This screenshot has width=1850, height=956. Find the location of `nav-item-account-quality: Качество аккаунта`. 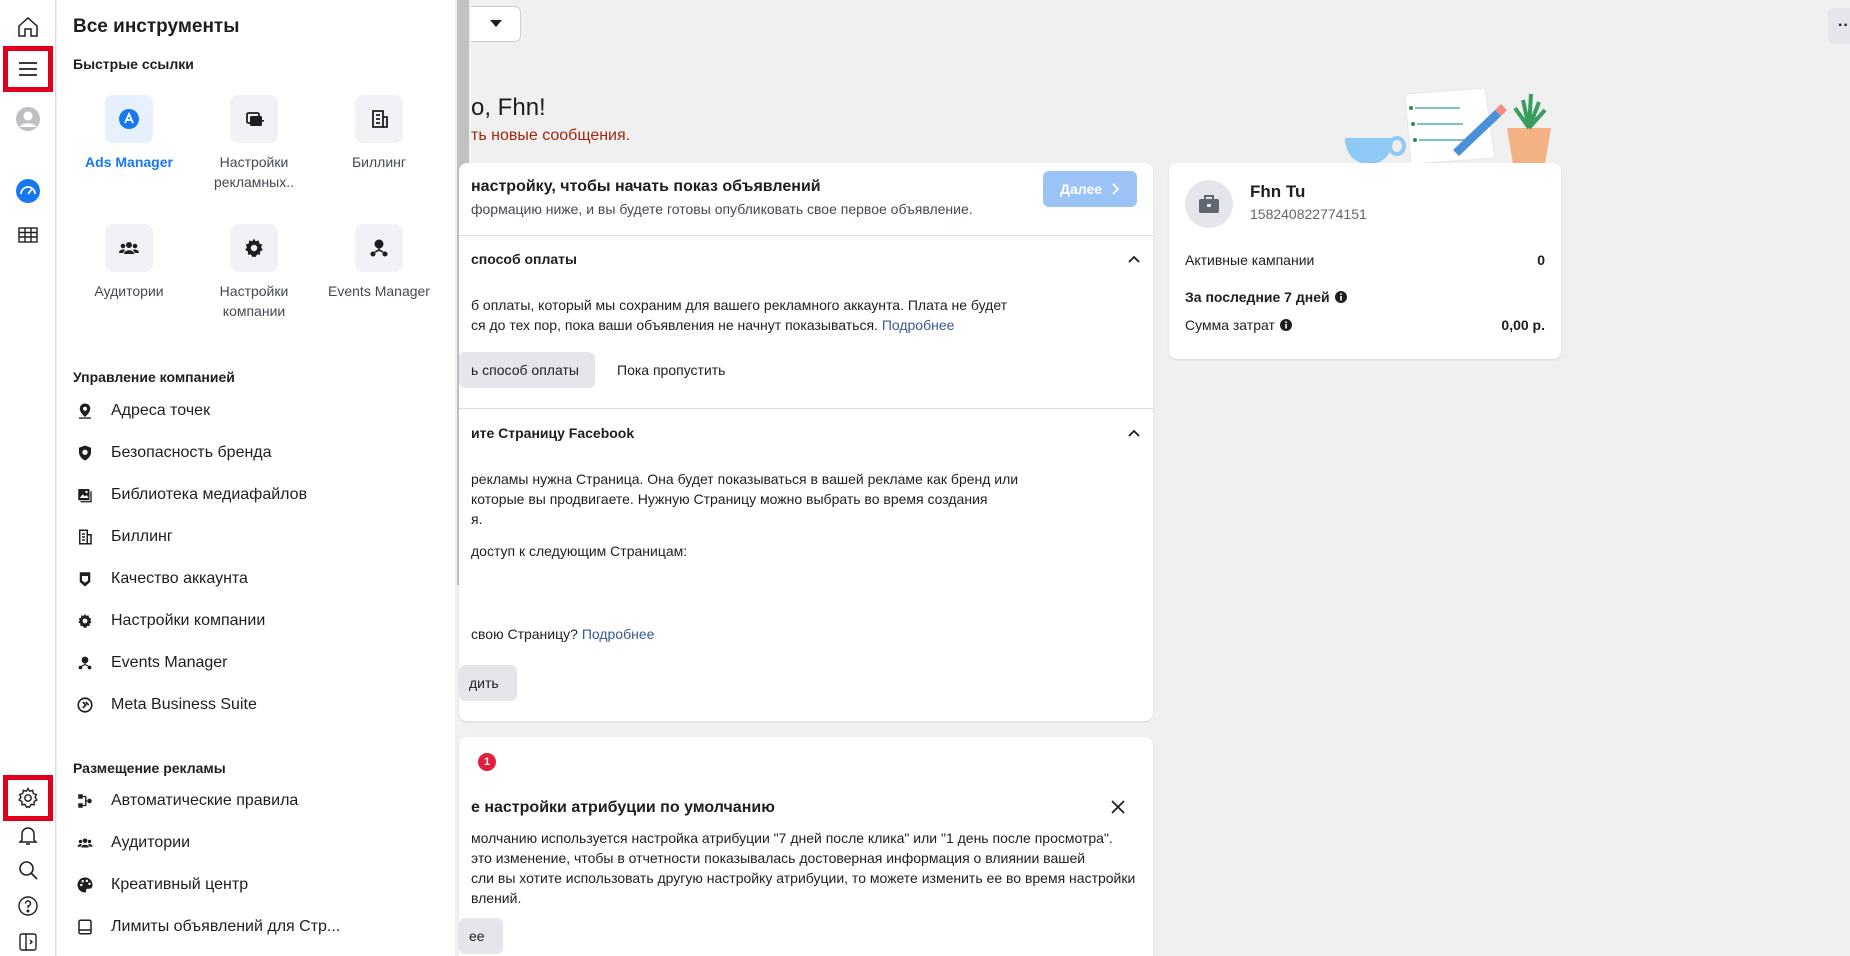

nav-item-account-quality: Качество аккаунта is located at coordinates (253, 579).